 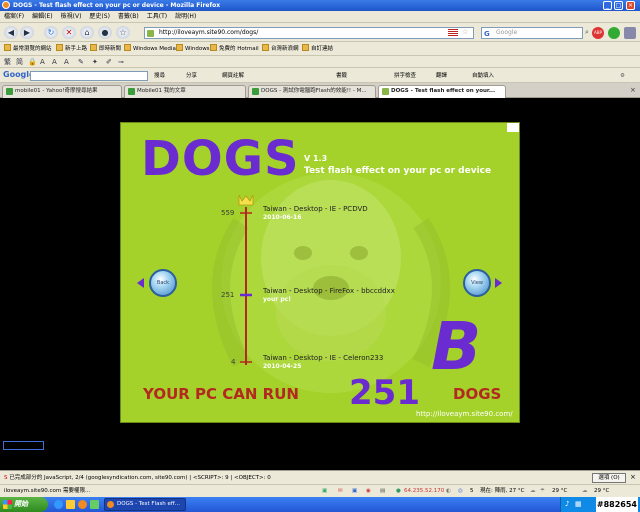 I want to click on status-icon-3: ◉, so click(x=368, y=491).